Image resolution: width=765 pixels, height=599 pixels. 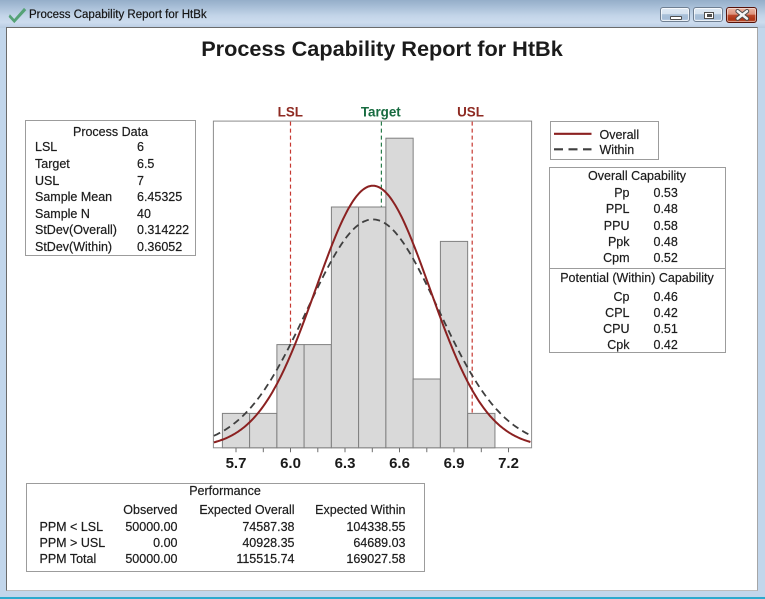 What do you see at coordinates (290, 111) in the screenshot?
I see `svg-text: LSL` at bounding box center [290, 111].